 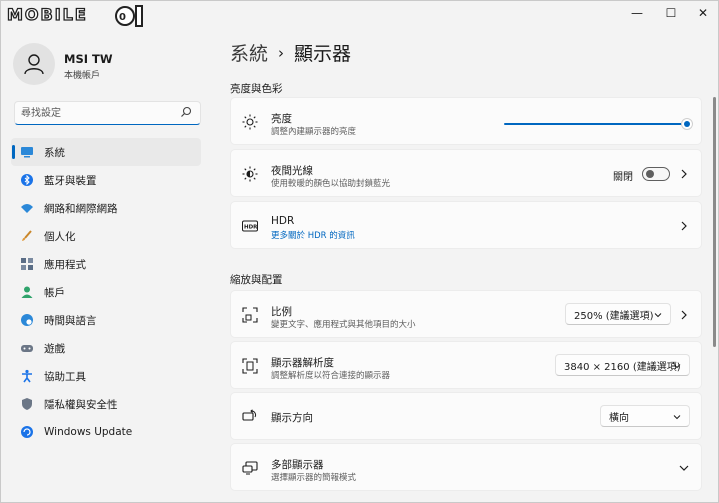 What do you see at coordinates (81, 208) in the screenshot?
I see `sidebar-item-label: 網路和網際網路` at bounding box center [81, 208].